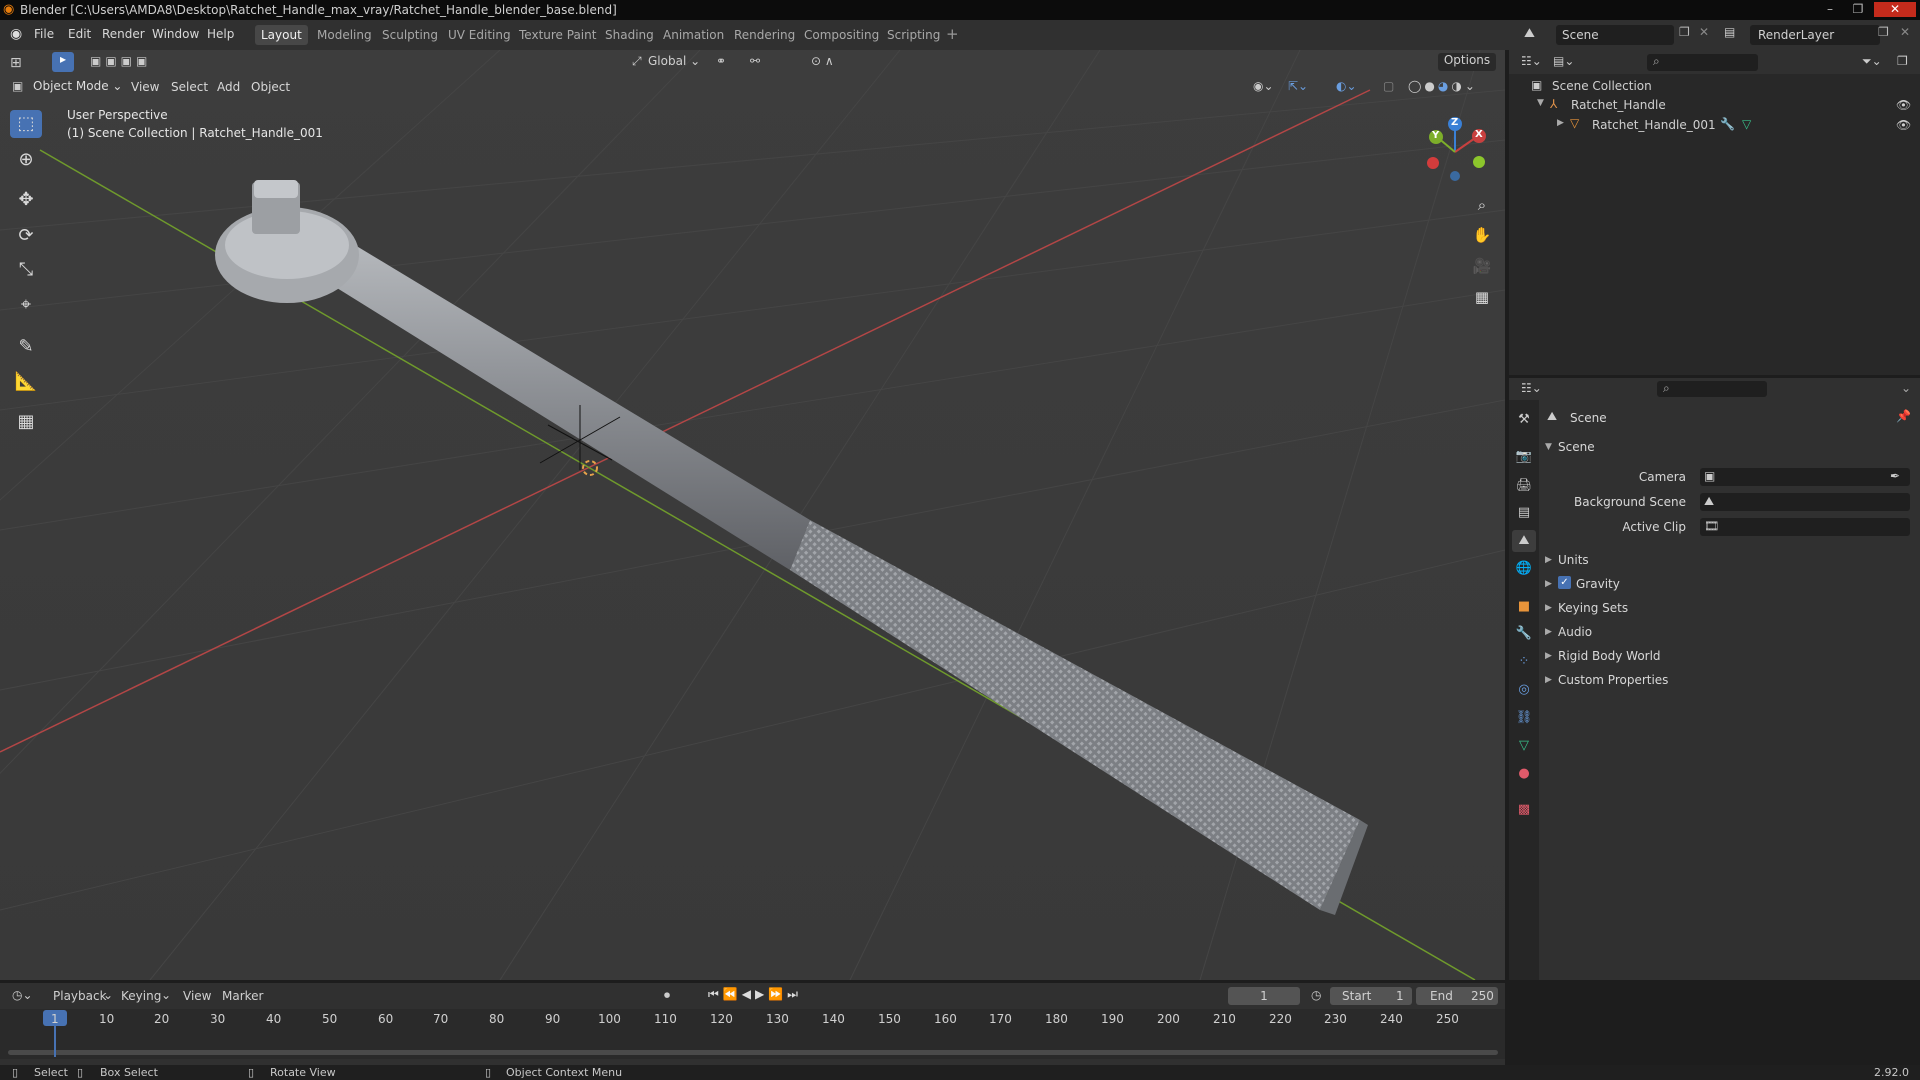 The height and width of the screenshot is (1080, 1920). What do you see at coordinates (1298, 86) in the screenshot?
I see `gizmo-toggle-icon: ⇱⌄` at bounding box center [1298, 86].